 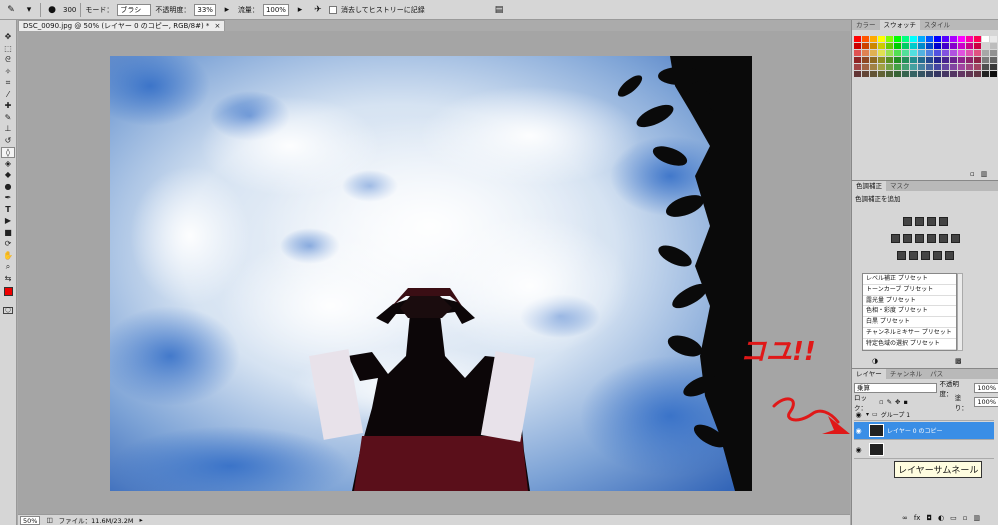 What do you see at coordinates (8, 106) in the screenshot?
I see `healing-tool-icon: ✚` at bounding box center [8, 106].